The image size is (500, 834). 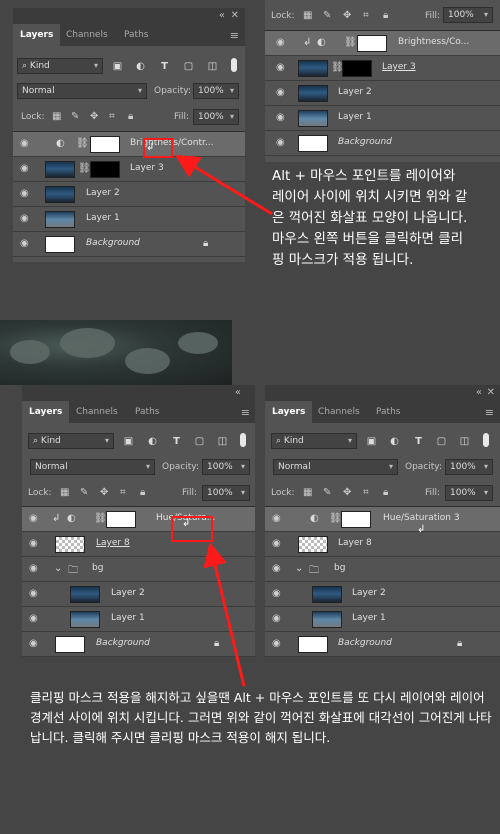 I want to click on arrow-to-unclip-cursor, so click(x=224, y=614).